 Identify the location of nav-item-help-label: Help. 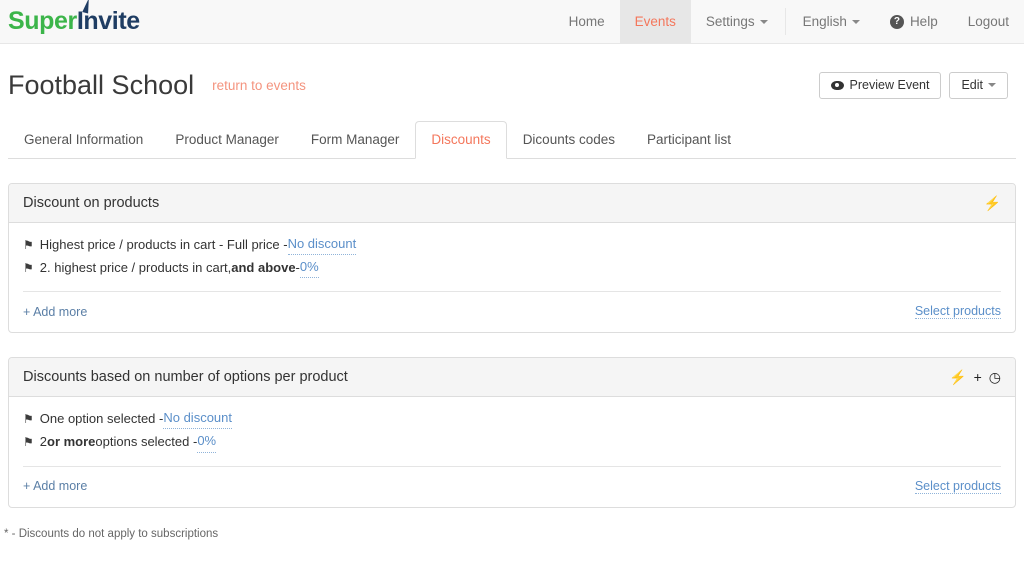
(923, 21).